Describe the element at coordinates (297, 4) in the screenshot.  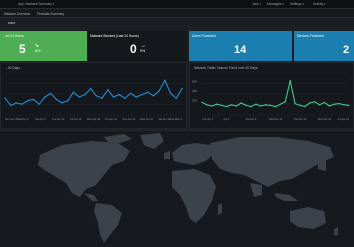
I see `settings-menu: Settings ▾` at that location.